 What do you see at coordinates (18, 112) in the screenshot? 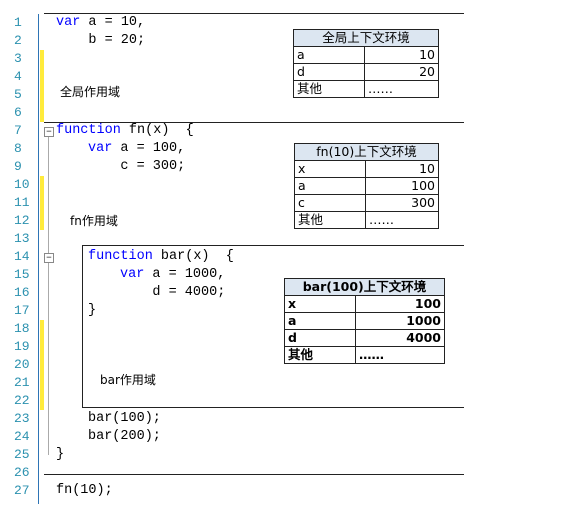
I see `line-number: 6` at bounding box center [18, 112].